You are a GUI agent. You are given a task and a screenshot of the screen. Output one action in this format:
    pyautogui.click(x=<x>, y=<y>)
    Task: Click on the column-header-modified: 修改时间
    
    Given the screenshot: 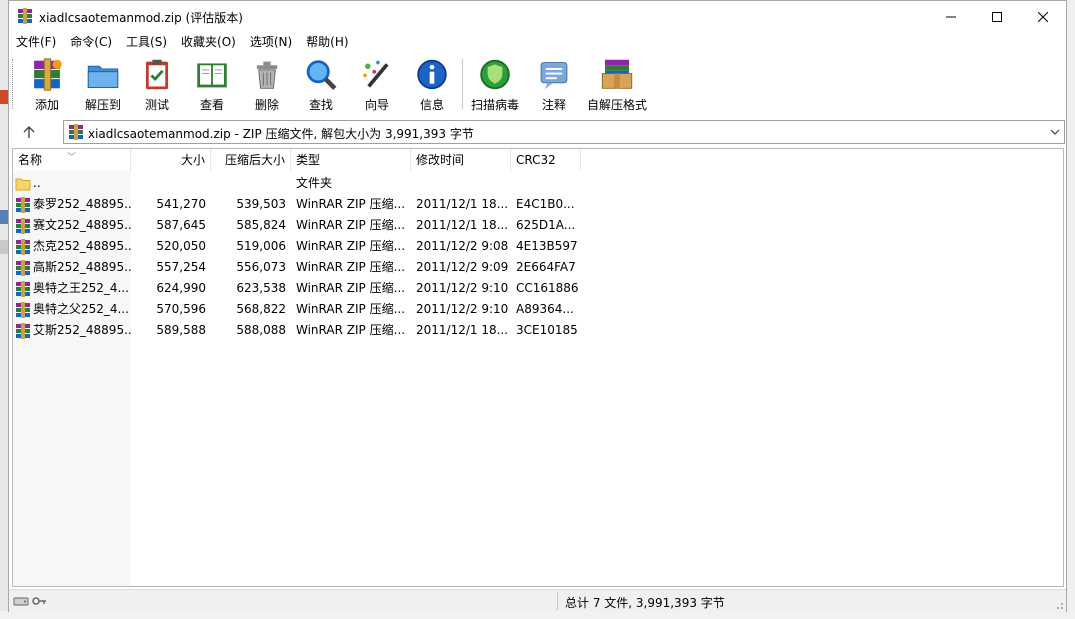 What is the action you would take?
    pyautogui.click(x=461, y=160)
    